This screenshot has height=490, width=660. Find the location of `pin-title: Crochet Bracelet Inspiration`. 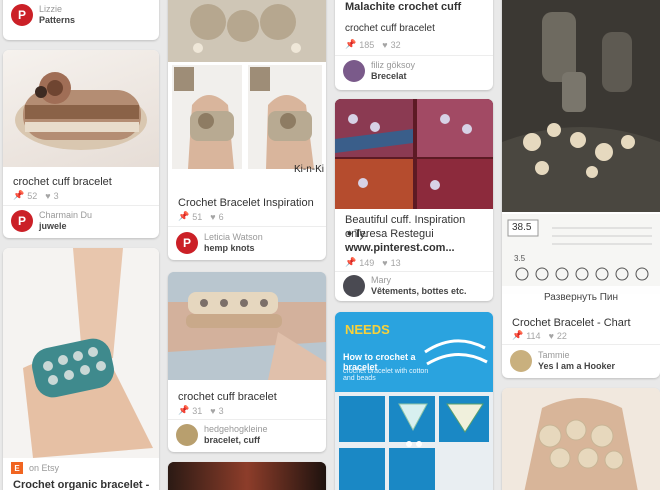

pin-title: Crochet Bracelet Inspiration is located at coordinates (248, 203).